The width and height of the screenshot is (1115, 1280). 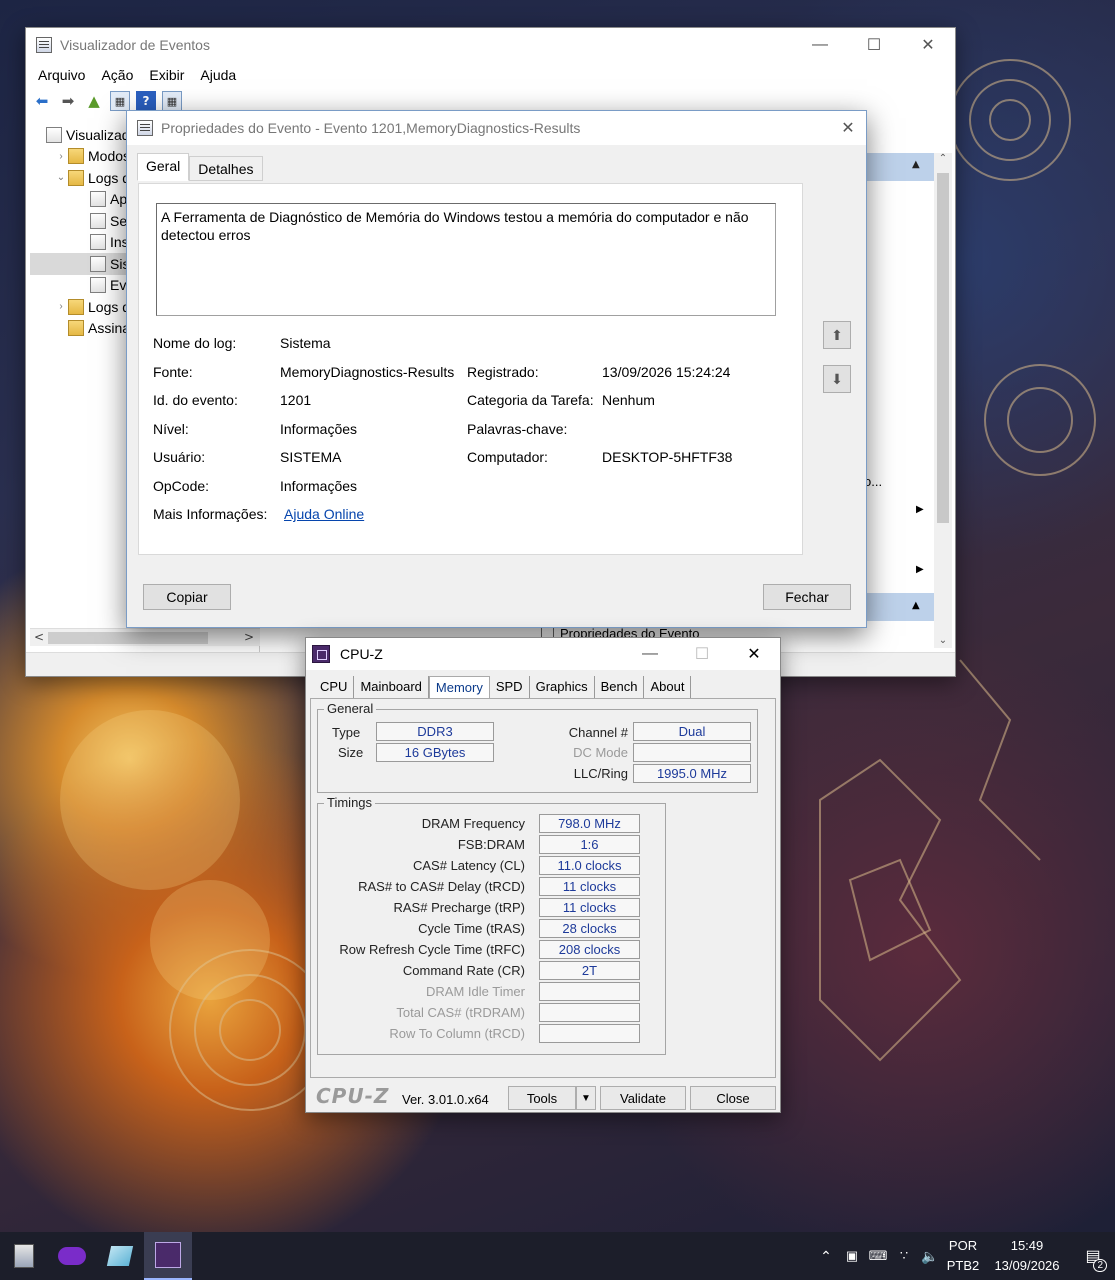 What do you see at coordinates (117, 75) in the screenshot?
I see `menu-acao: Ação` at bounding box center [117, 75].